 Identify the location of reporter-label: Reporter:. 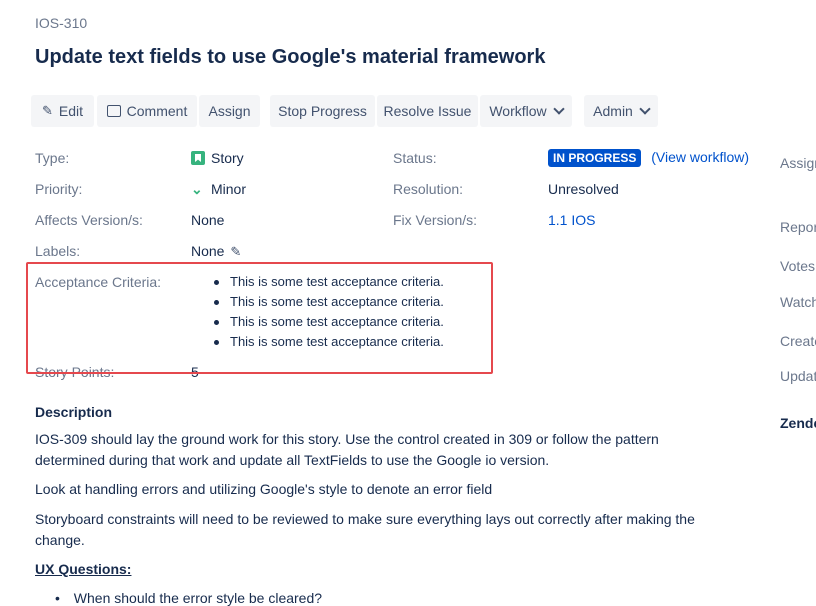
(798, 227).